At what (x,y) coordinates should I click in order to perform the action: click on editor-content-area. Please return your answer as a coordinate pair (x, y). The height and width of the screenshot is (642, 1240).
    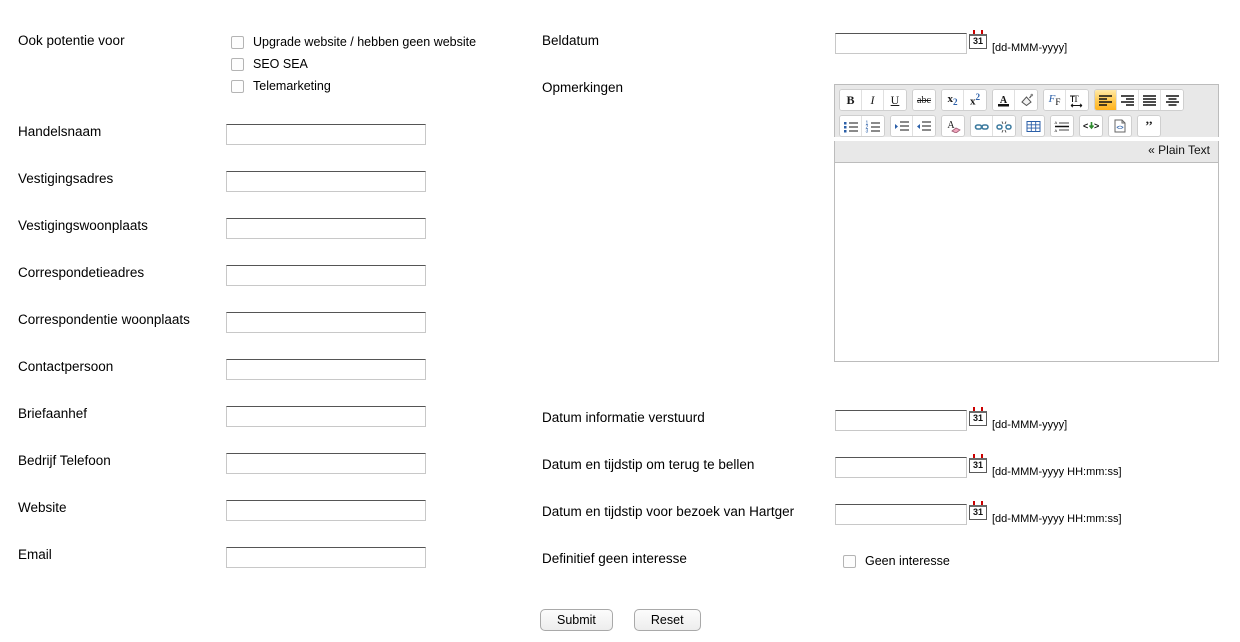
    Looking at the image, I should click on (1026, 262).